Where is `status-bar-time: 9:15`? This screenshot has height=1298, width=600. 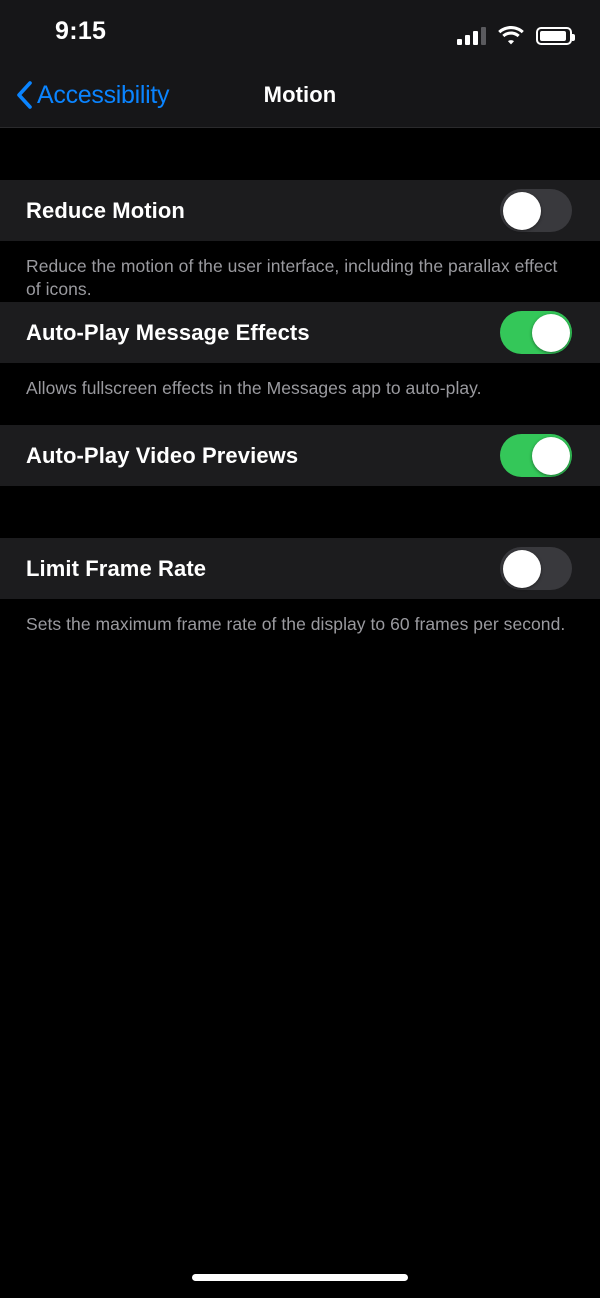
status-bar-time: 9:15 is located at coordinates (81, 31).